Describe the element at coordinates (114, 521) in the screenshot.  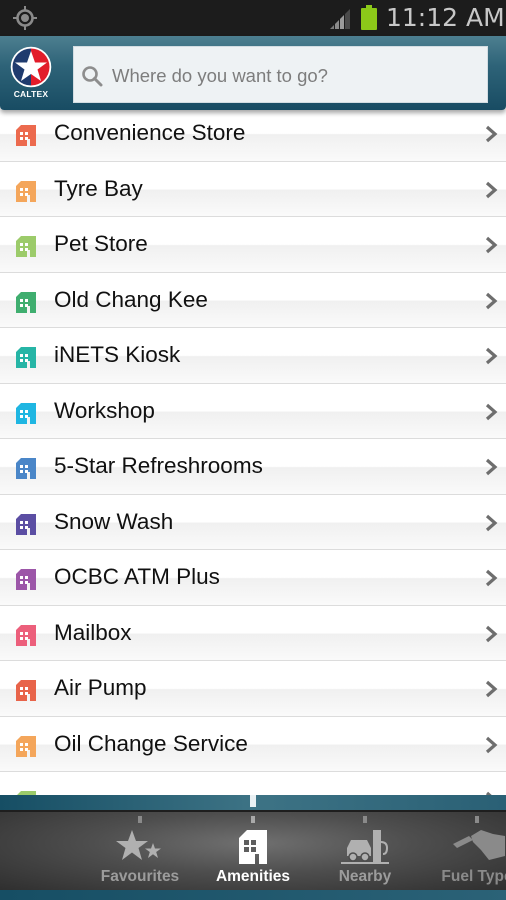
I see `amenity-label: Snow Wash` at that location.